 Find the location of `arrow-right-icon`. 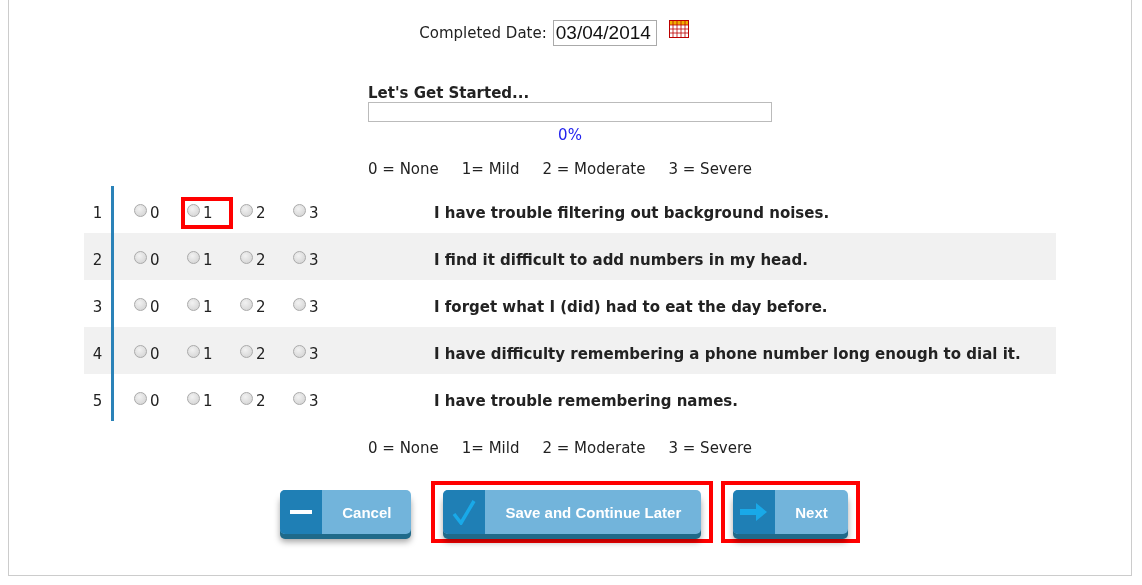

arrow-right-icon is located at coordinates (754, 512).